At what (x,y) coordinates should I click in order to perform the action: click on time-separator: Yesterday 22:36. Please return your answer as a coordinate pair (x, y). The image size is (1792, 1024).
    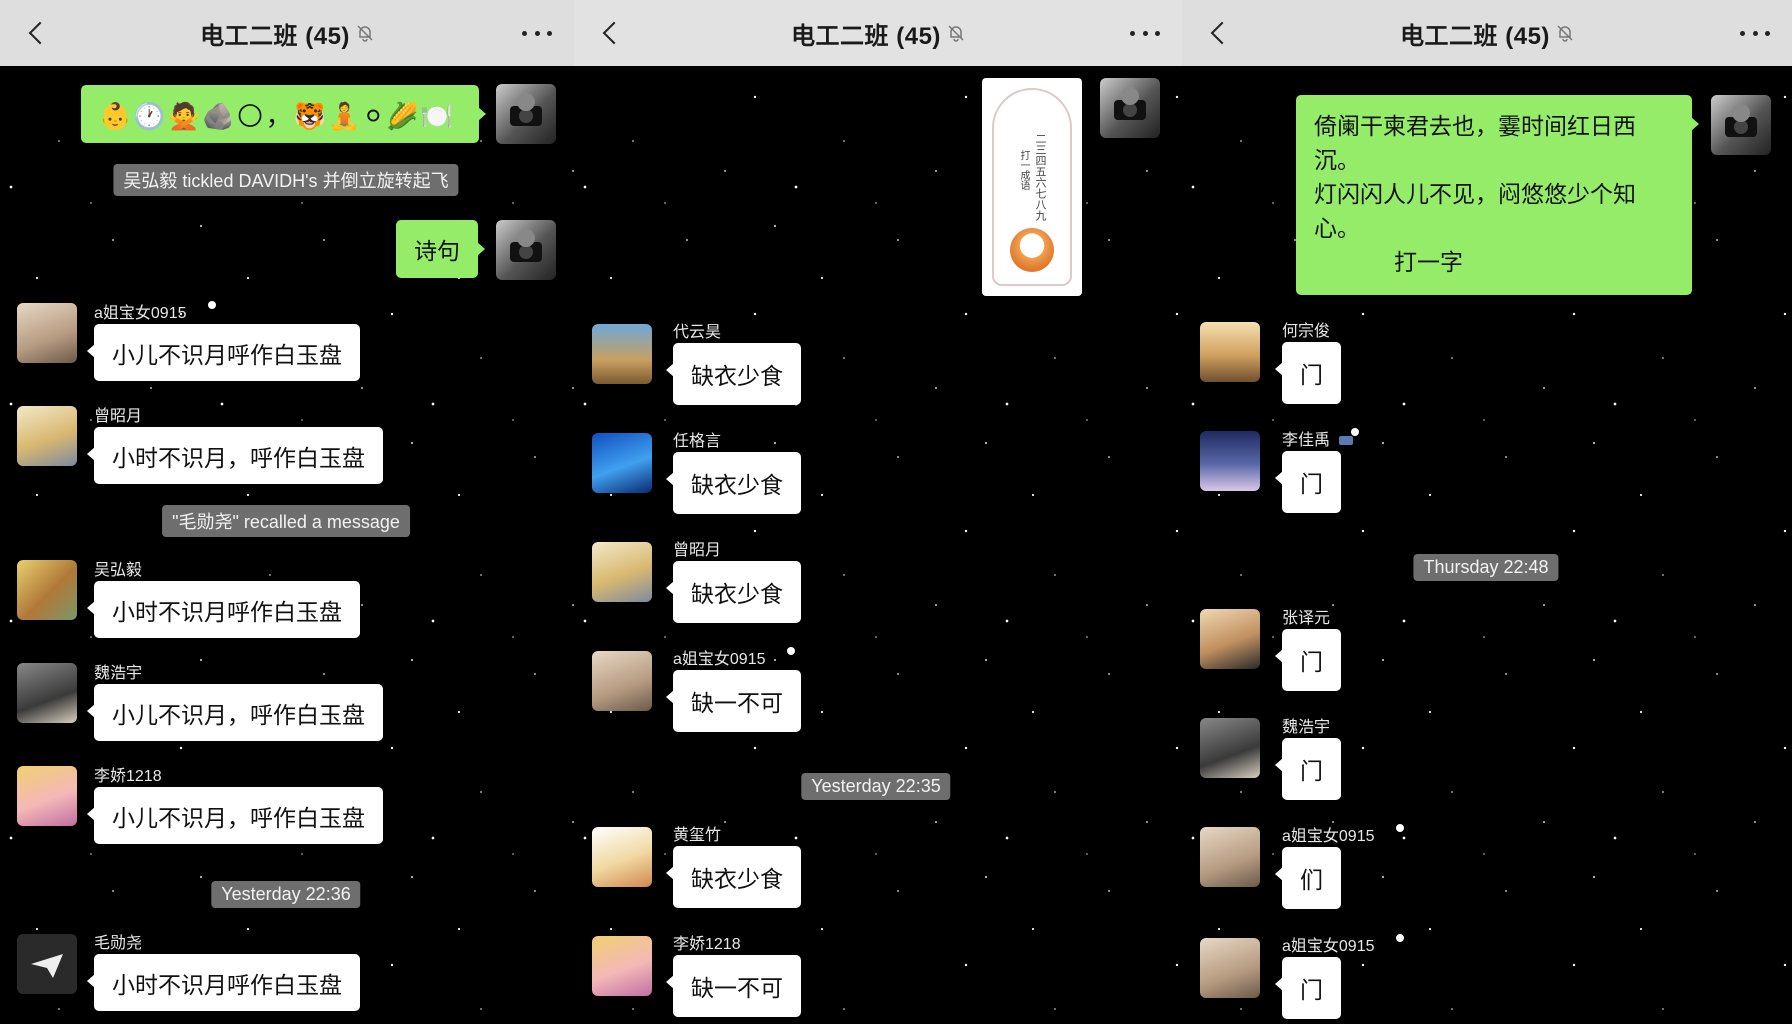
    Looking at the image, I should click on (286, 894).